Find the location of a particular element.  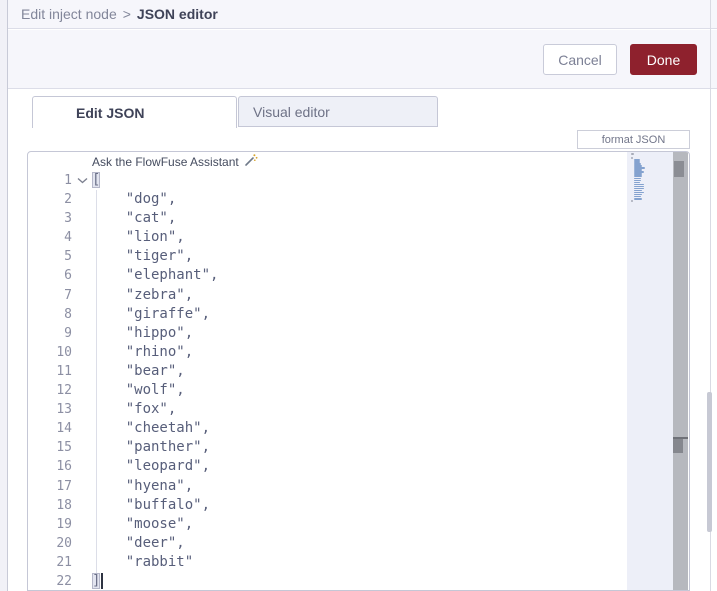

code-line: 14 "cheetah", is located at coordinates (358, 428).